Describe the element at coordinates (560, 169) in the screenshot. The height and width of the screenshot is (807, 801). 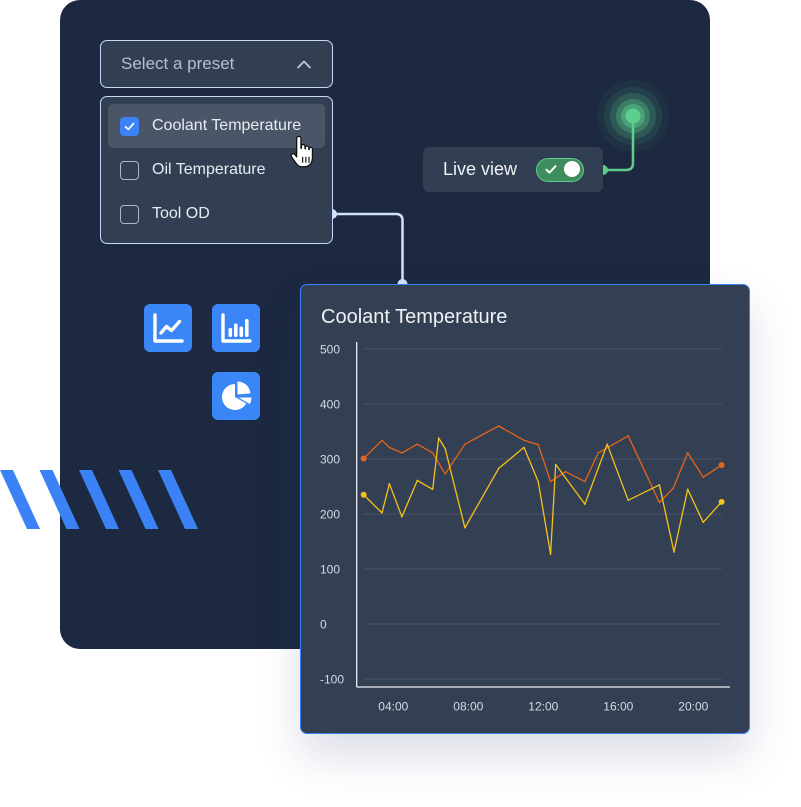
I see `live-view-toggle` at that location.